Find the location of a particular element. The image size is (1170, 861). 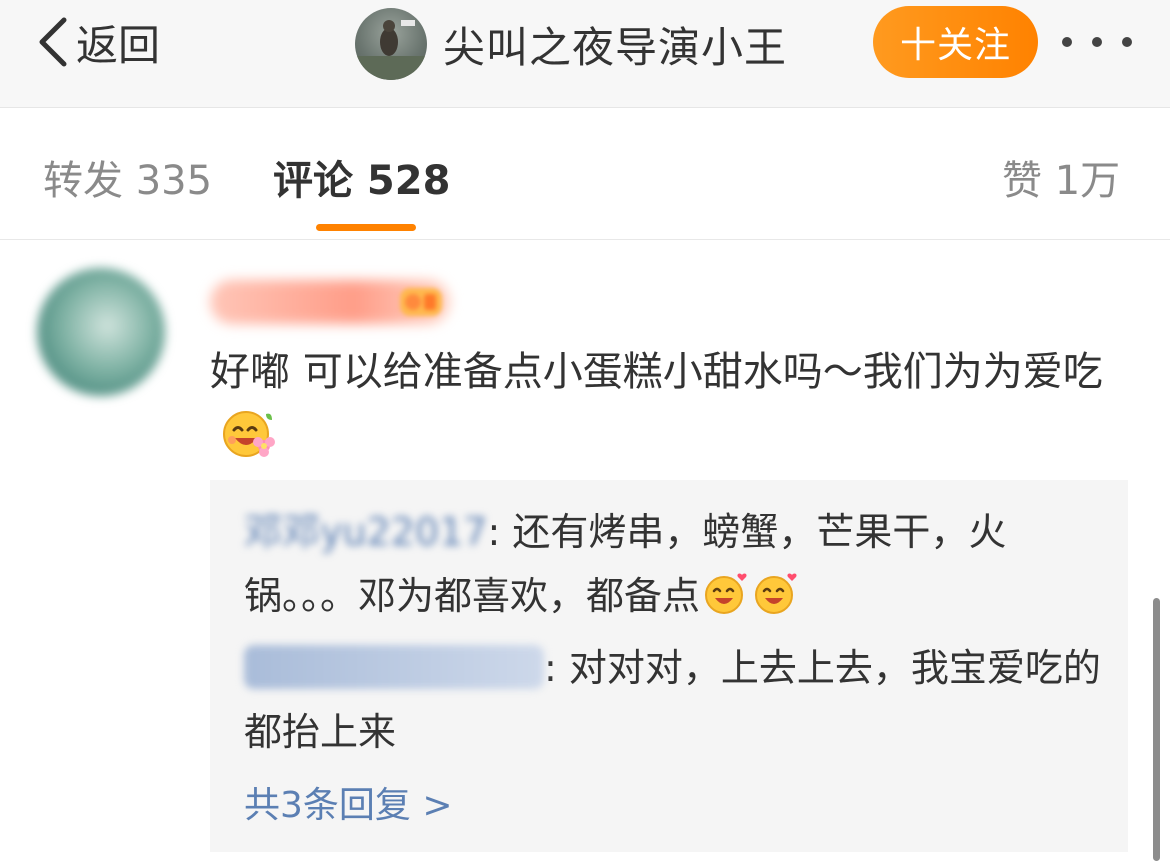

member-badge-icon is located at coordinates (421, 302).